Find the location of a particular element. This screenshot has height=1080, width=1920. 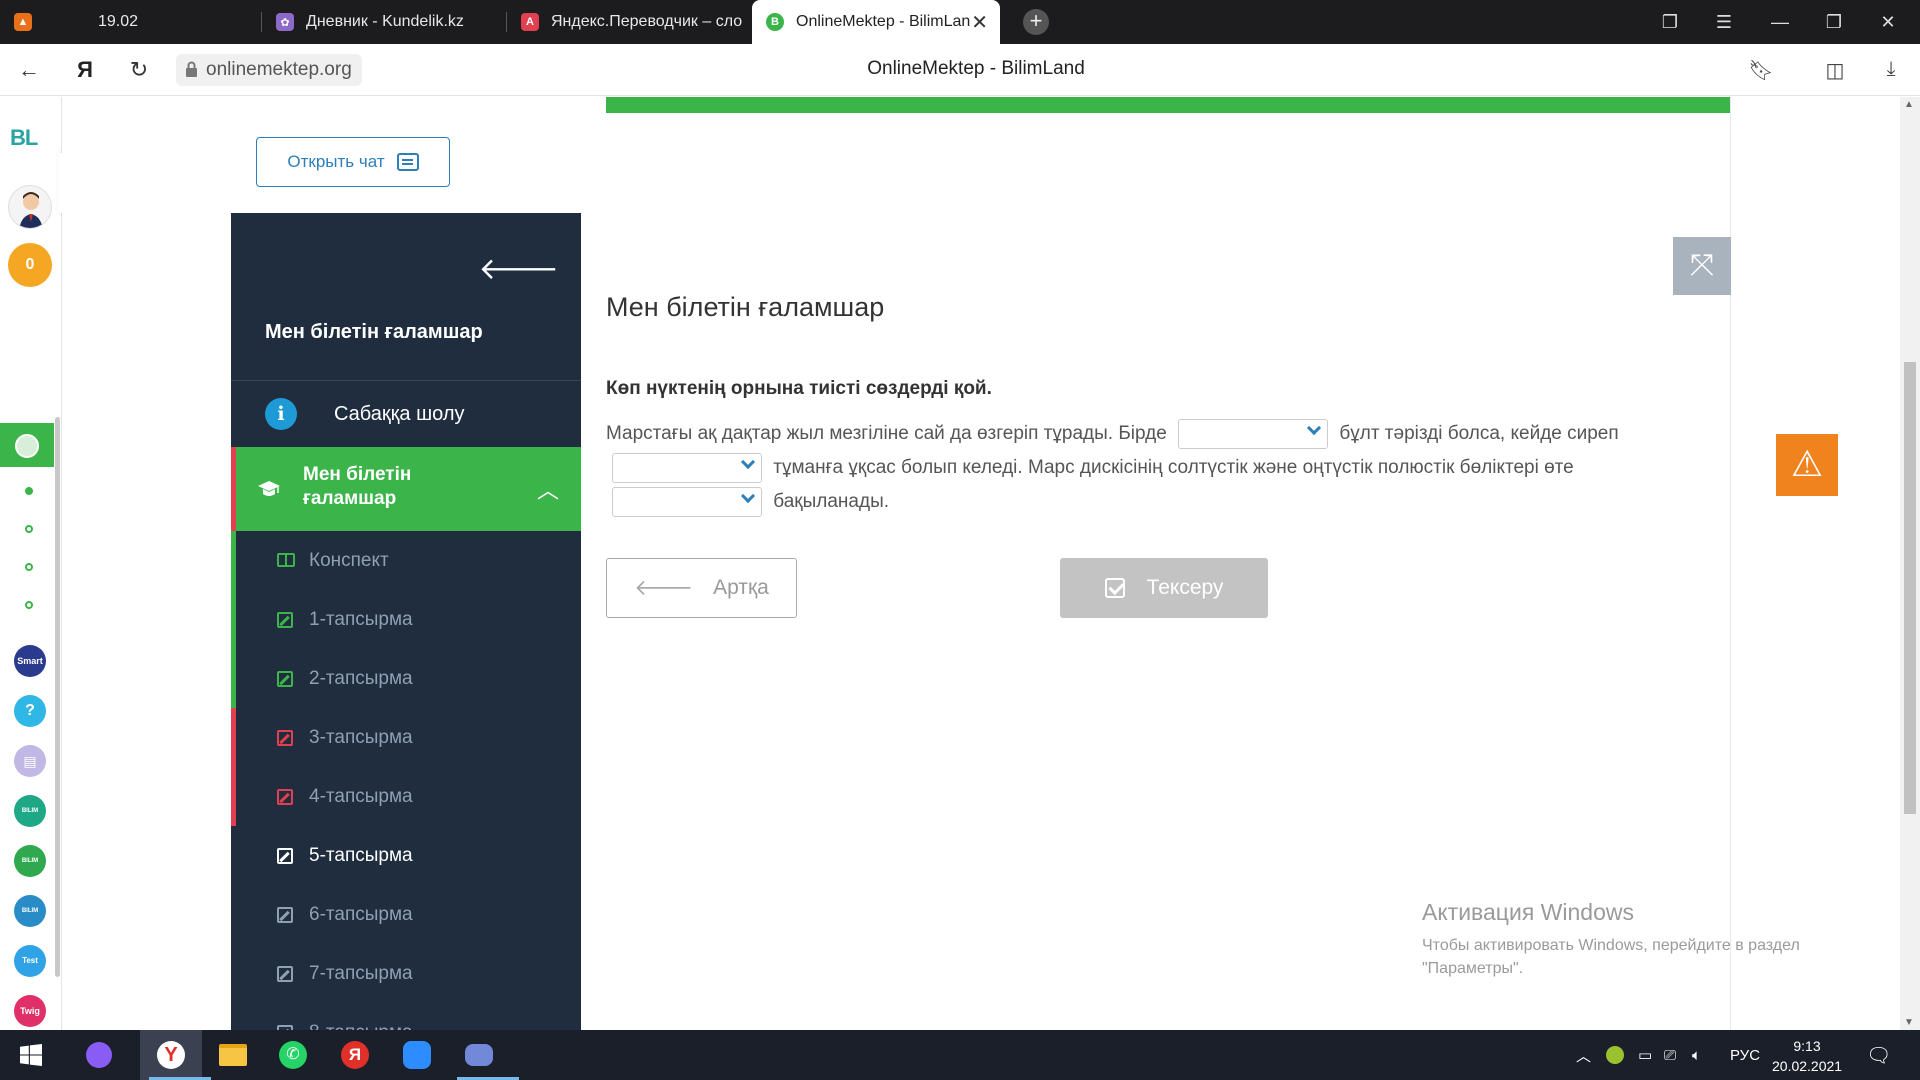

book-icon is located at coordinates (286, 560).